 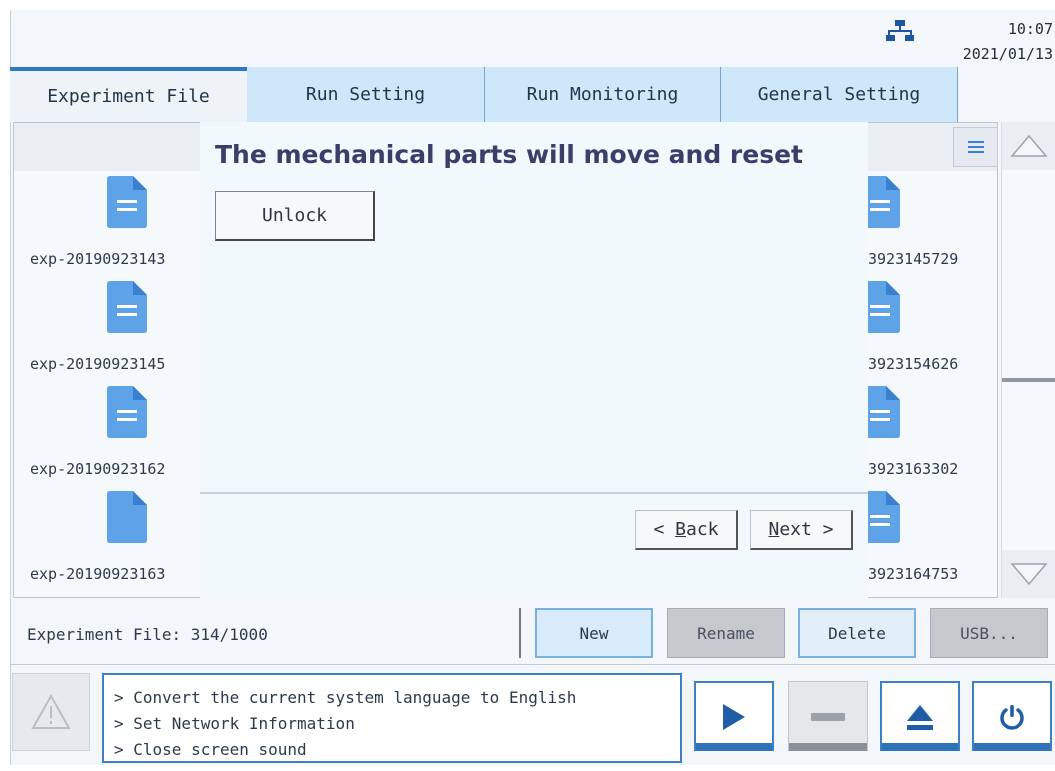 I want to click on power-button, so click(x=1012, y=716).